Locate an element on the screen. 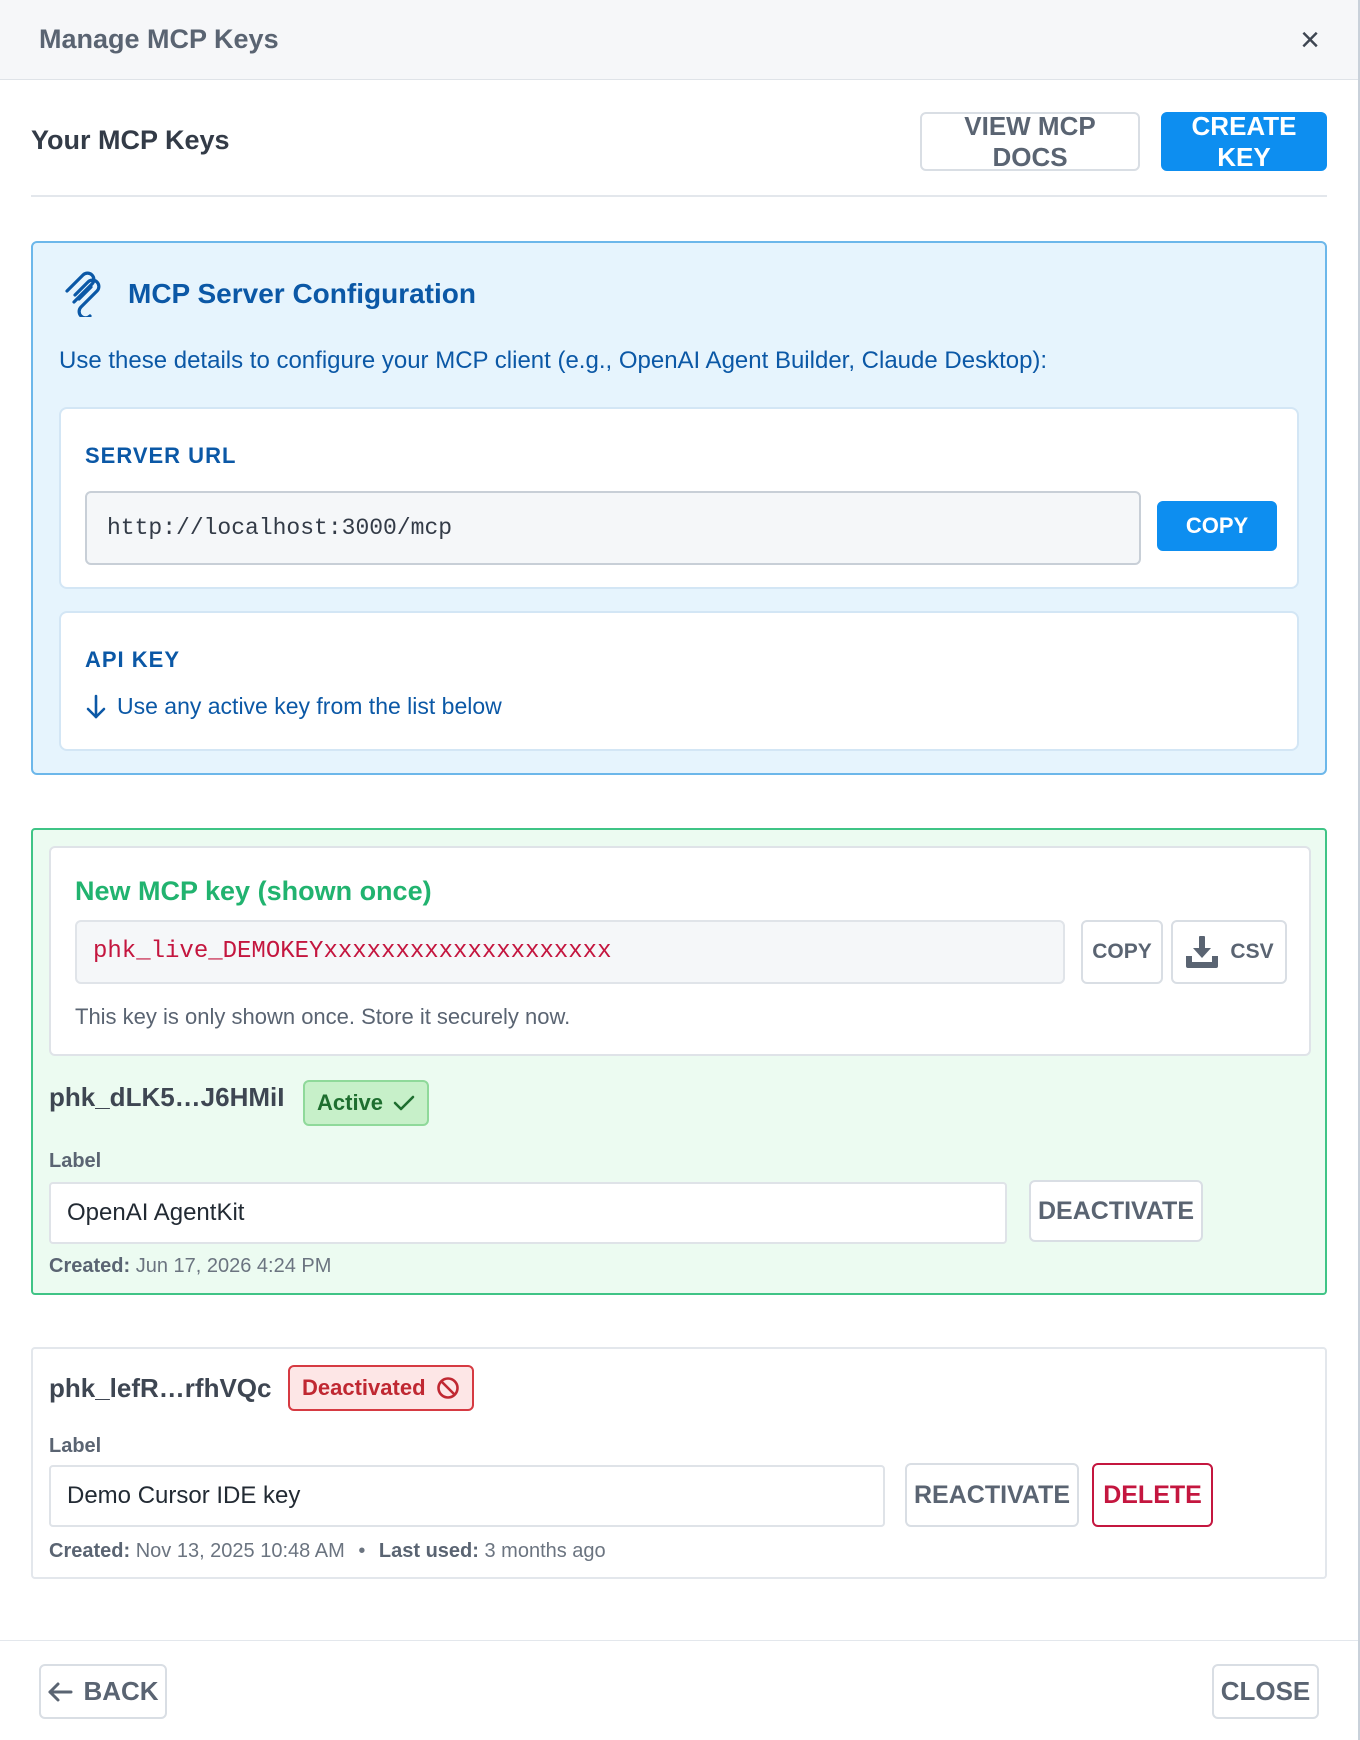 This screenshot has width=1360, height=1740. last-used-caption: Last used: is located at coordinates (428, 1551).